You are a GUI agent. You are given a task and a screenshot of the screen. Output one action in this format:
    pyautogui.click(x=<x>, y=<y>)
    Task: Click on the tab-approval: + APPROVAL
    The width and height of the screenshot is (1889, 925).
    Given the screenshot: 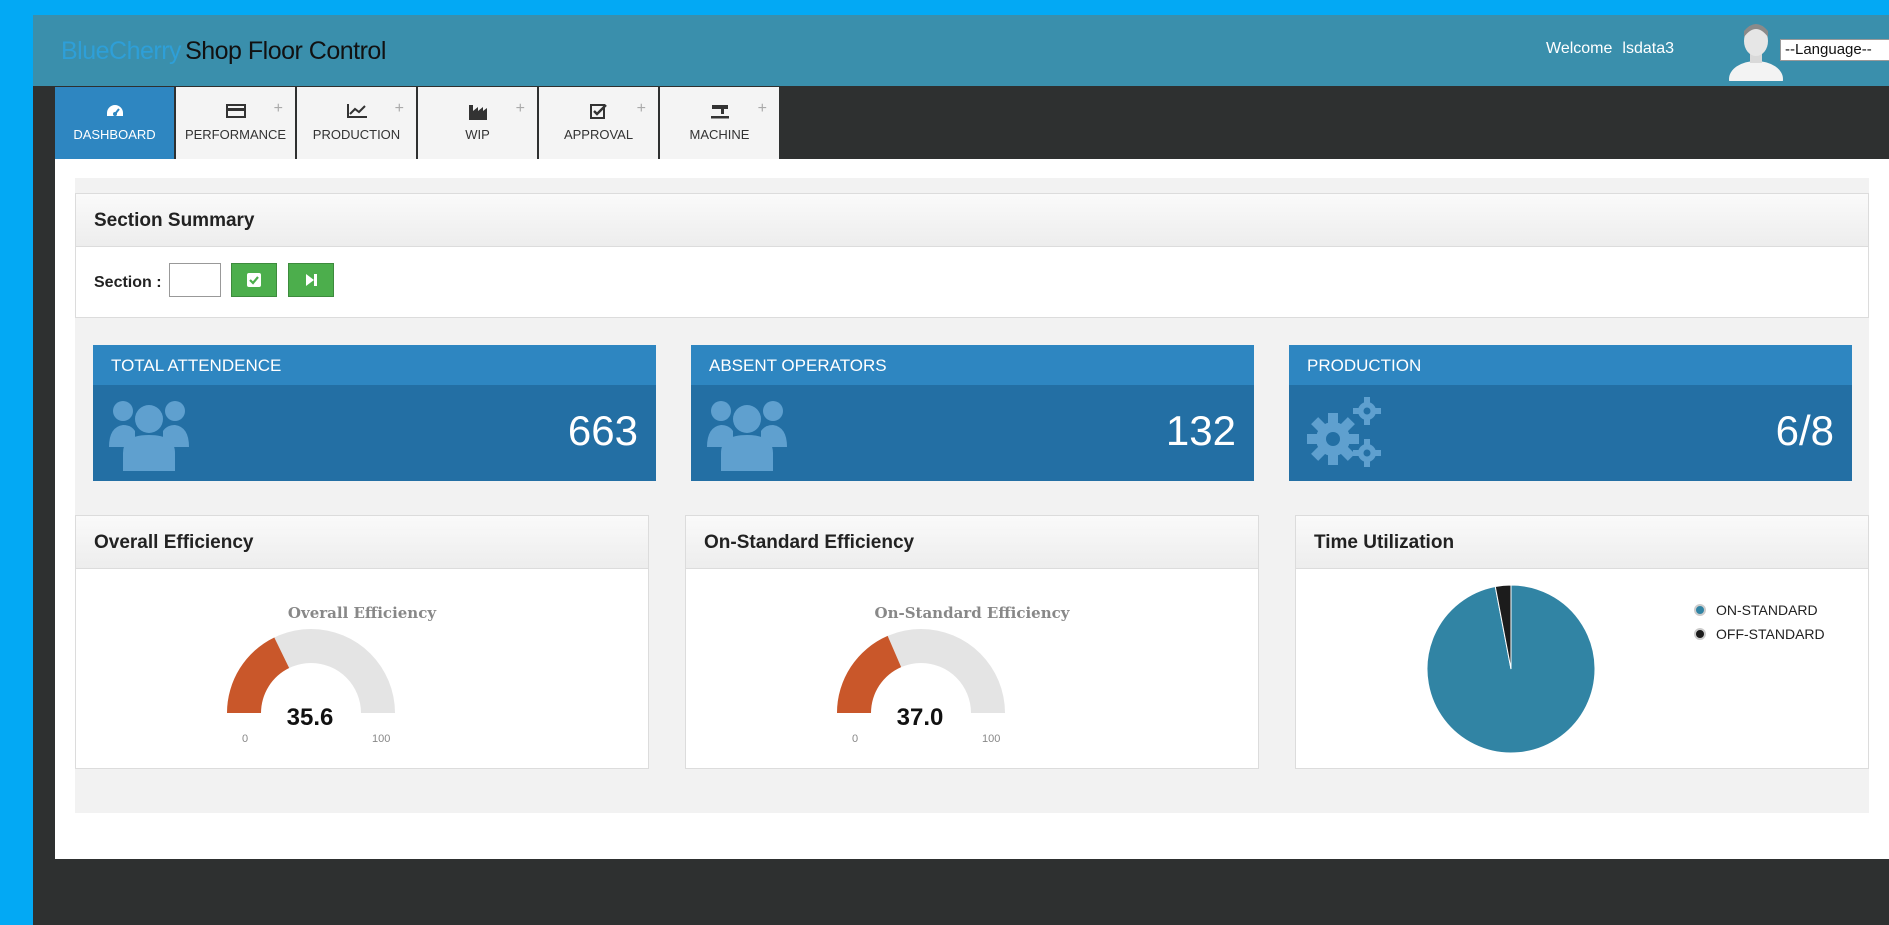 What is the action you would take?
    pyautogui.click(x=599, y=123)
    